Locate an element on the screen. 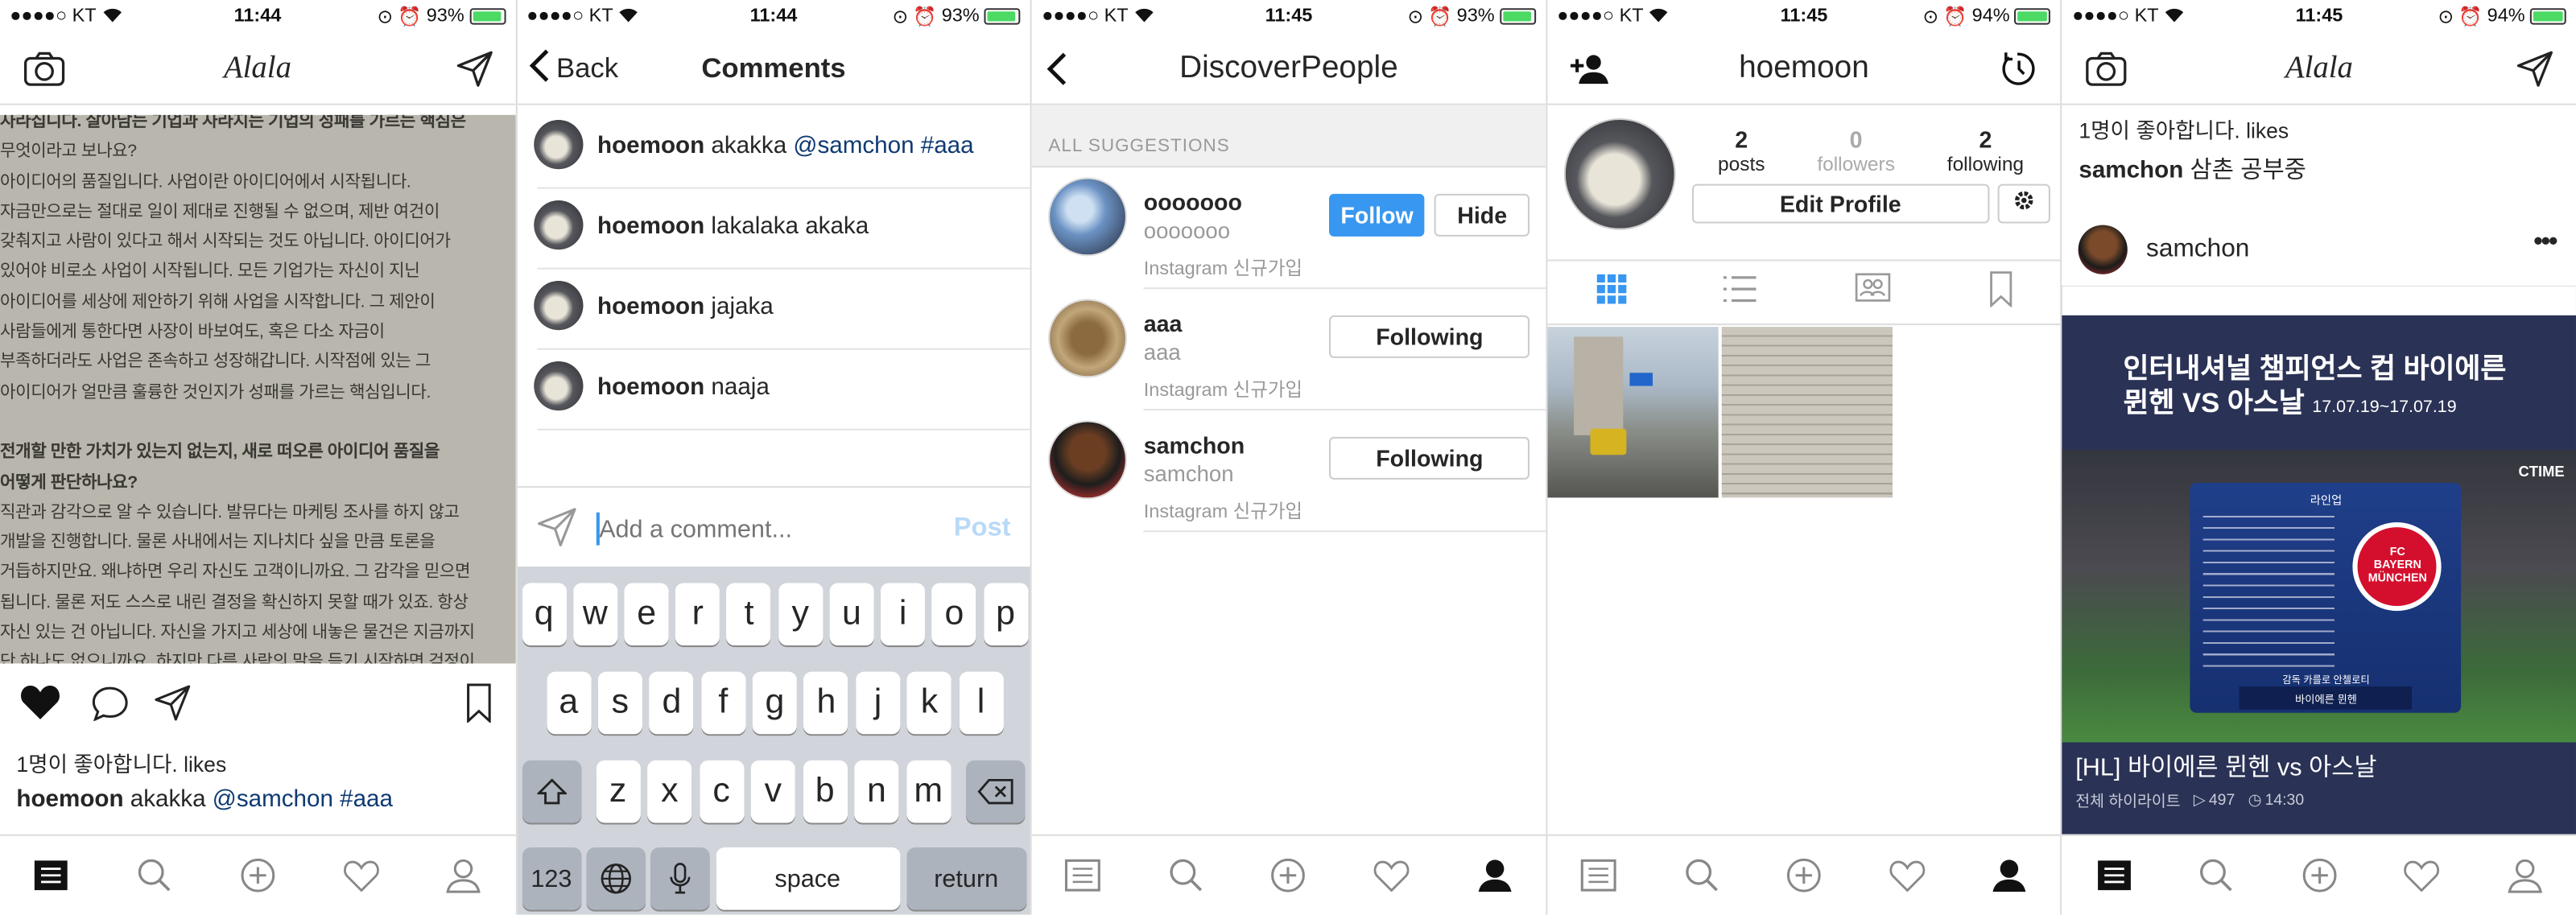  settings-button is located at coordinates (2023, 204).